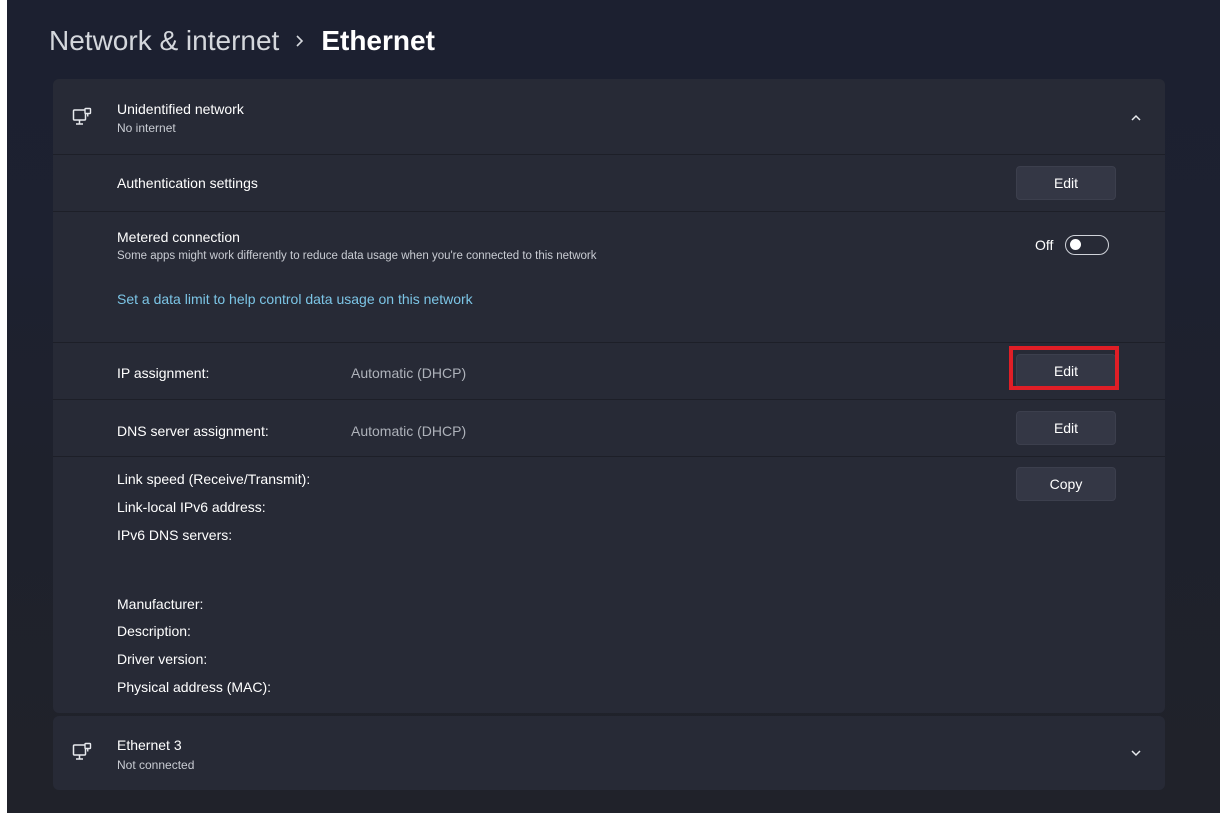 Image resolution: width=1220 pixels, height=813 pixels. What do you see at coordinates (149, 745) in the screenshot?
I see `ethernet3-name: Ethernet 3` at bounding box center [149, 745].